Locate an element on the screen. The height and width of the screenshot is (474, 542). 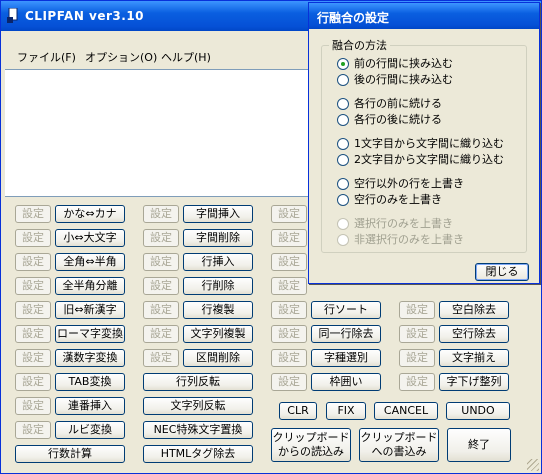
merge-option-label: 空行以外の行を上書き is located at coordinates (409, 183).